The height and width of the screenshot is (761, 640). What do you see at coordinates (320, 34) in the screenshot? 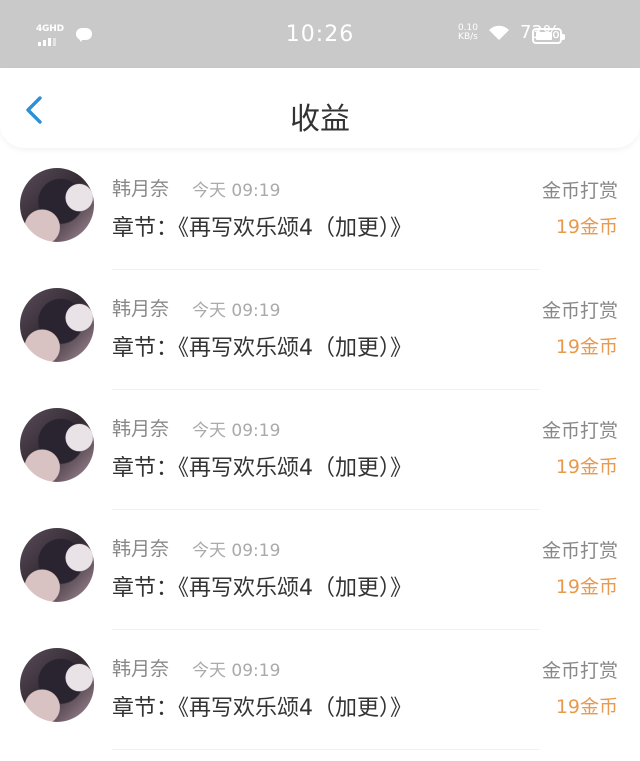
I see `status-bar: 4GHD 10:26 0.10 KB/s 73%` at bounding box center [320, 34].